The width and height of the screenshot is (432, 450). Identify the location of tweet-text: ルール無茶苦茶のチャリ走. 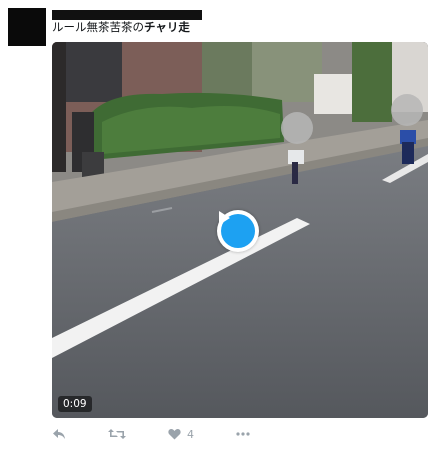
(121, 27).